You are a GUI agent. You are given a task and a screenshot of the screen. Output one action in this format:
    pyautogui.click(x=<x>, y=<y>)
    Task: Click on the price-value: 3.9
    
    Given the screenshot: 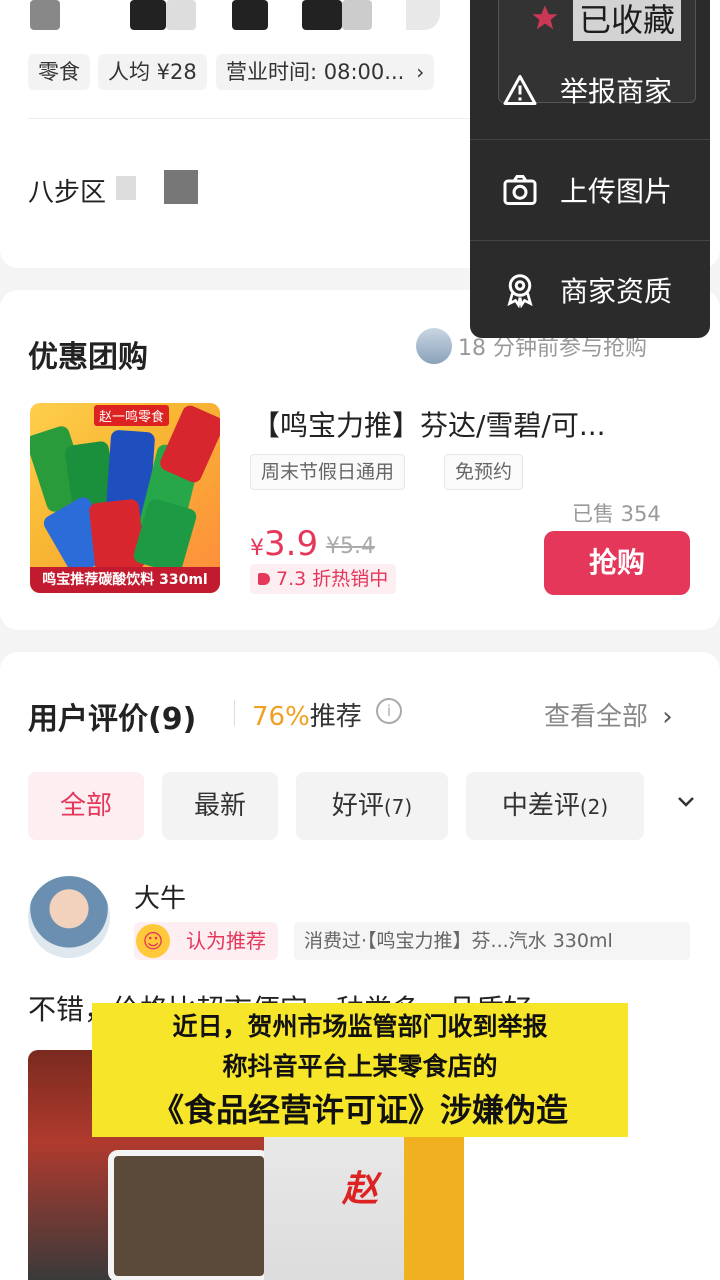 What is the action you would take?
    pyautogui.click(x=291, y=544)
    